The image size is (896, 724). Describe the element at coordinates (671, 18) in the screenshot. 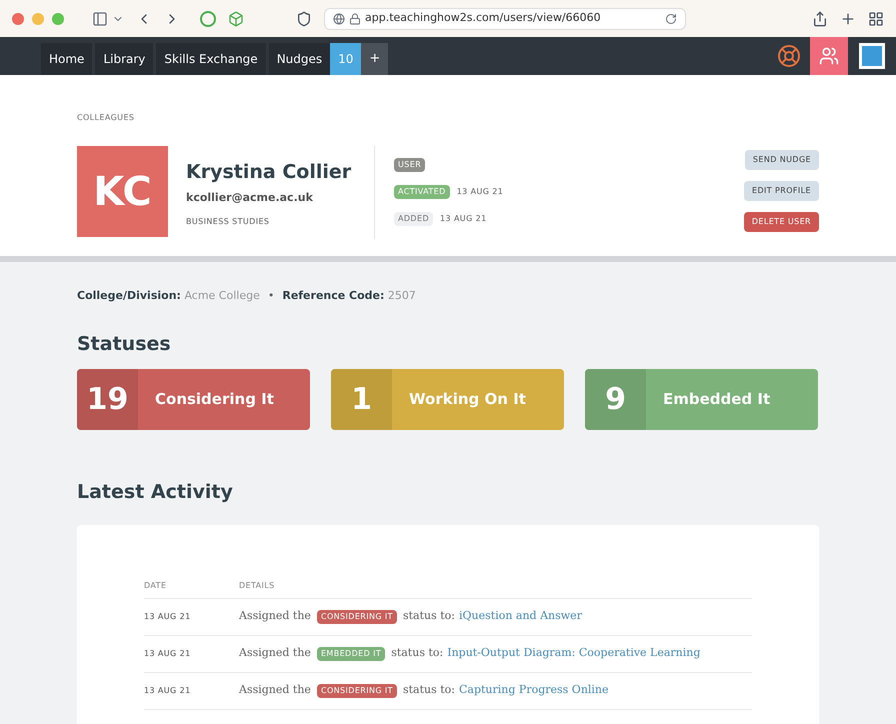

I see `reload-icon` at that location.